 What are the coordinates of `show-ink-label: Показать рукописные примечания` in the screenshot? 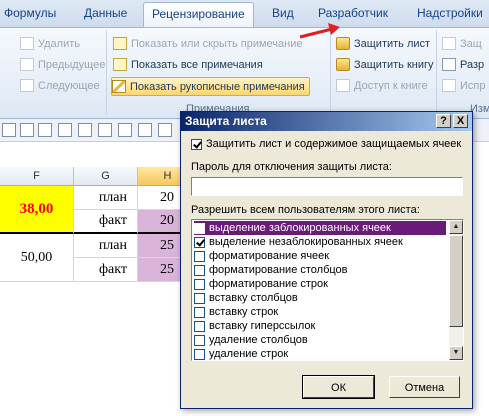 It's located at (217, 86).